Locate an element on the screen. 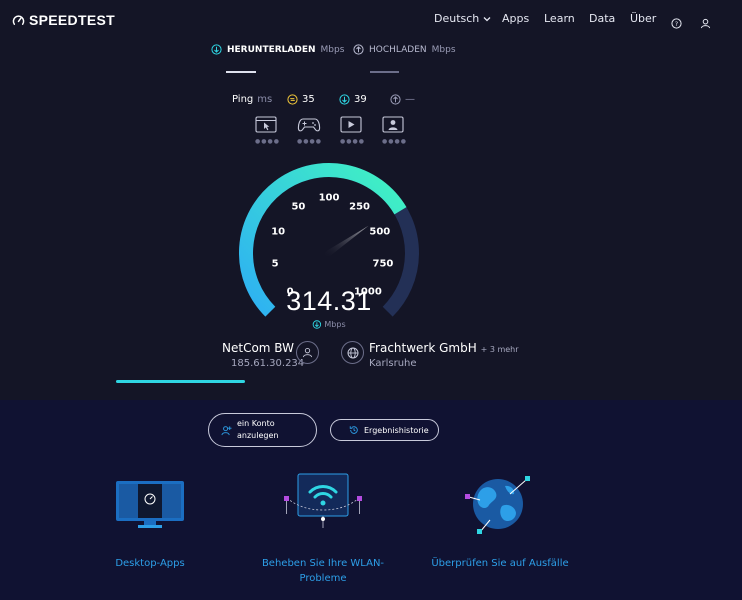  streaming-activity: ●●●● is located at coordinates (352, 130).